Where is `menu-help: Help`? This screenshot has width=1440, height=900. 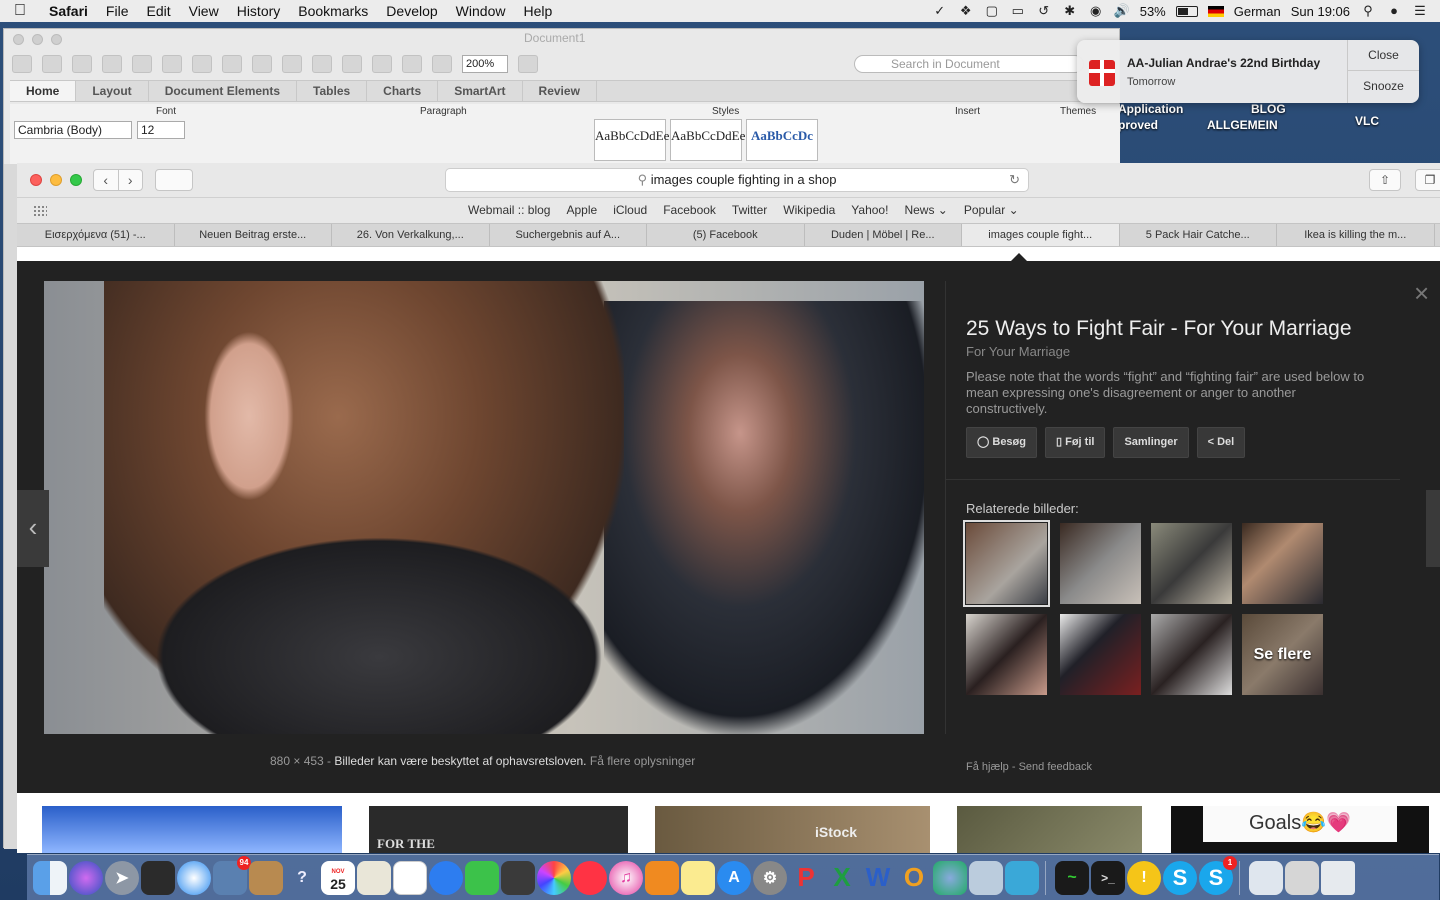 menu-help: Help is located at coordinates (537, 11).